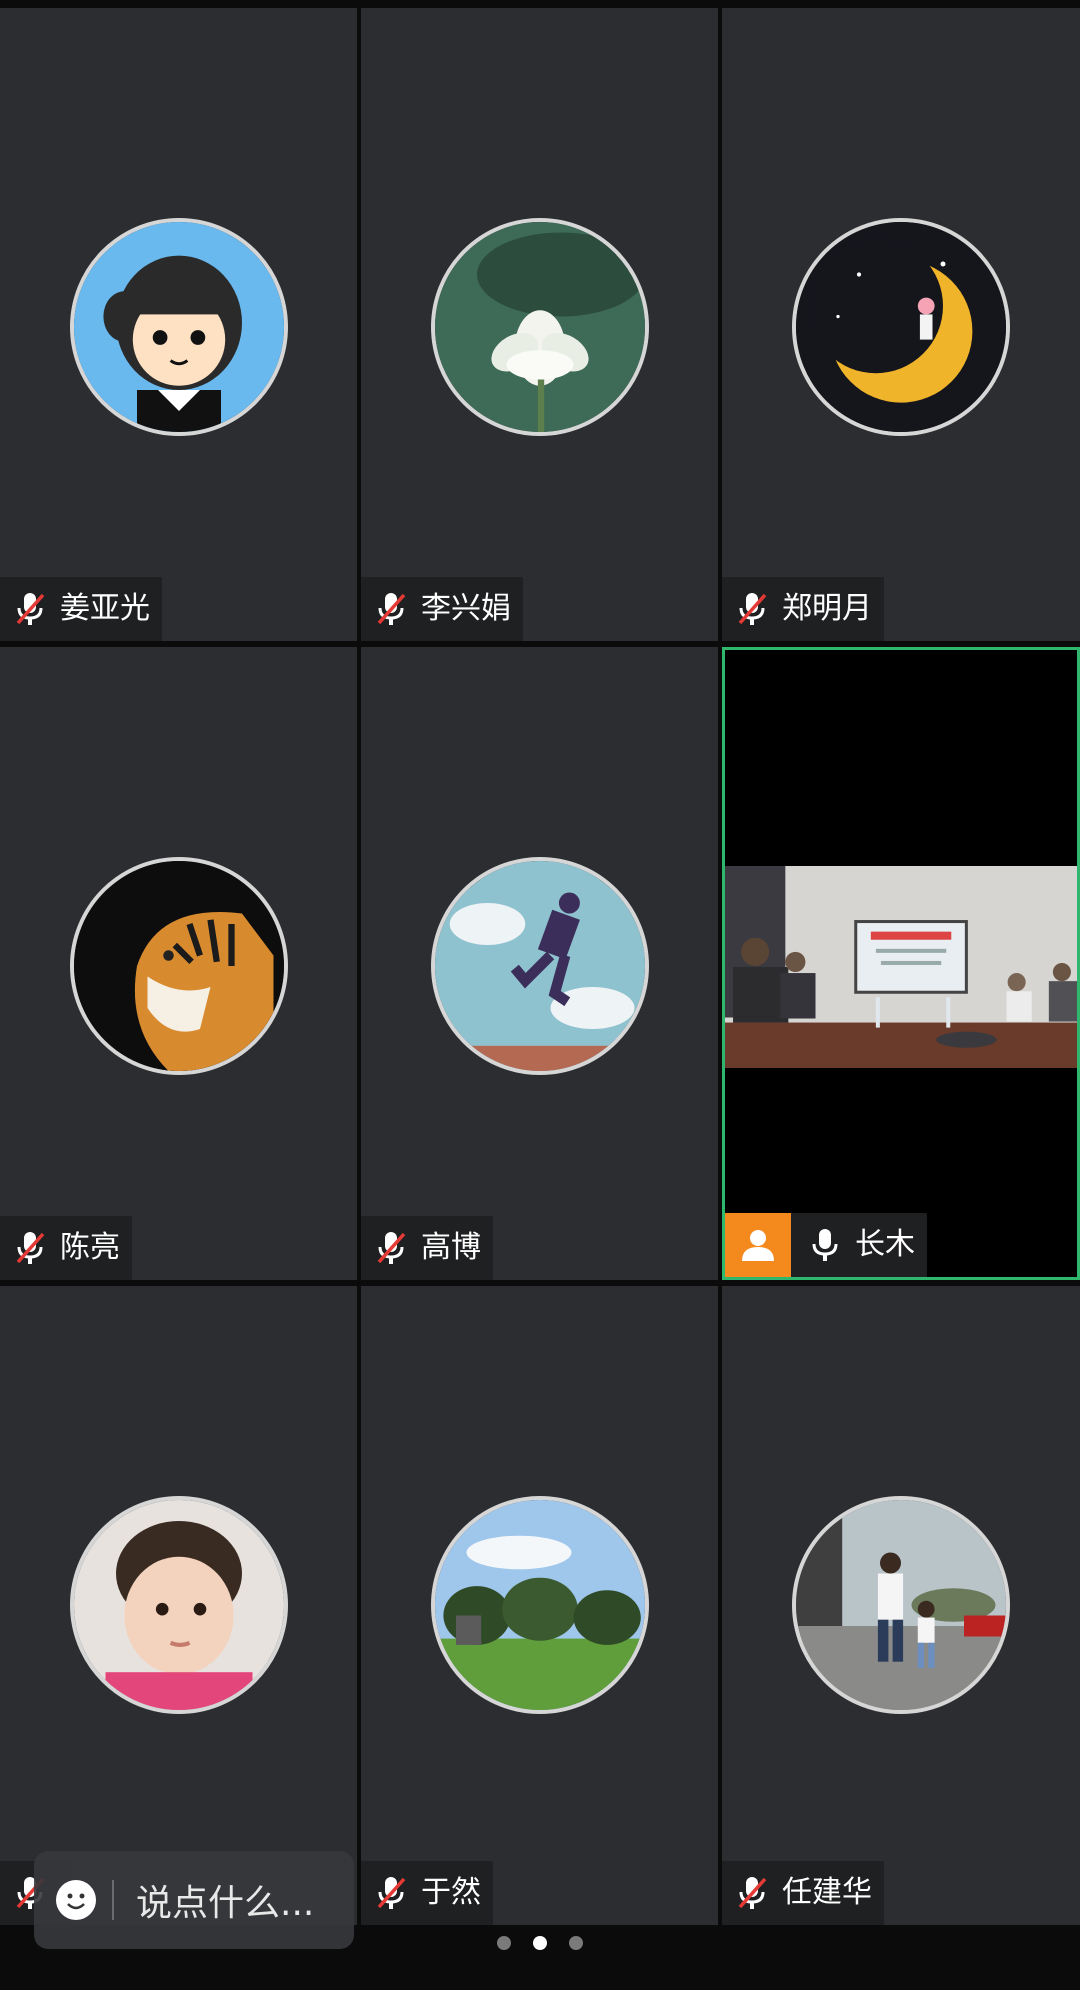 The image size is (1080, 1990). I want to click on participant-name-bar: 高博, so click(427, 1248).